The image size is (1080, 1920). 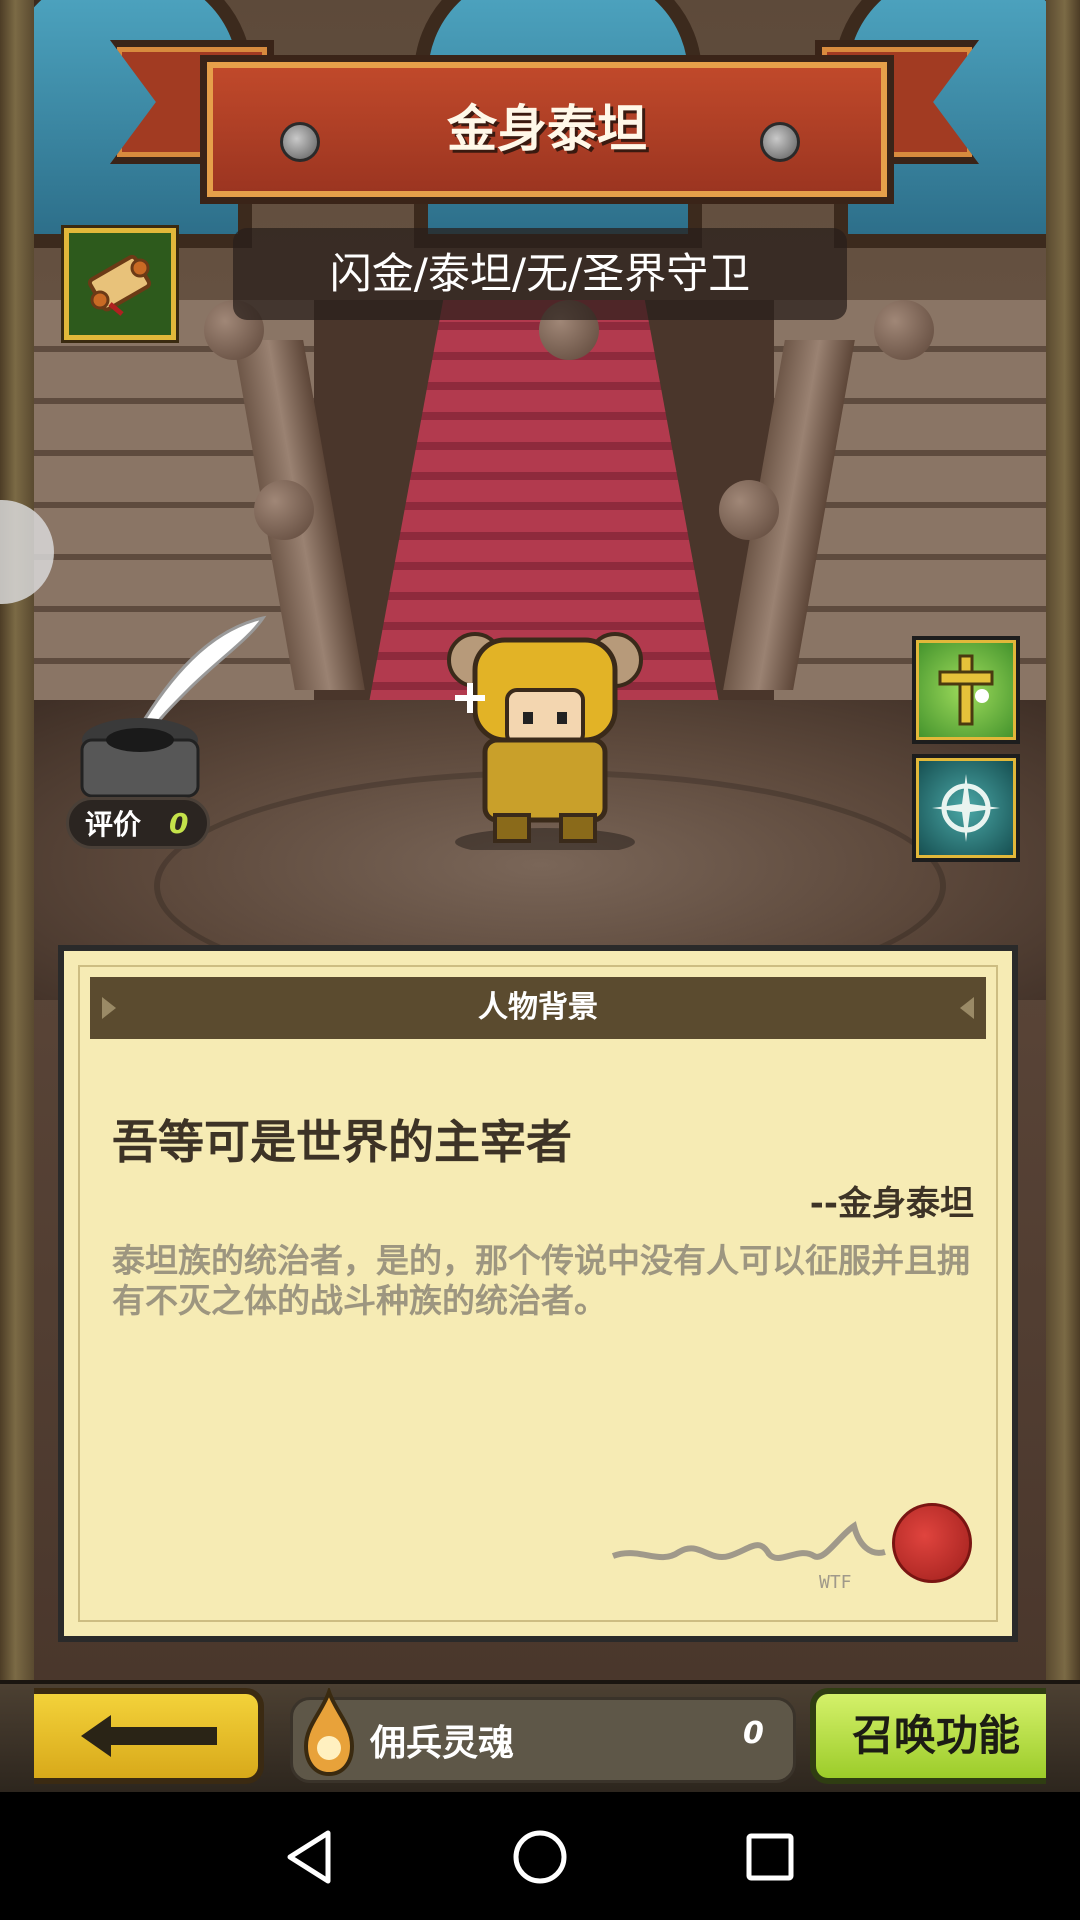 I want to click on wax-seal-icon, so click(x=932, y=1543).